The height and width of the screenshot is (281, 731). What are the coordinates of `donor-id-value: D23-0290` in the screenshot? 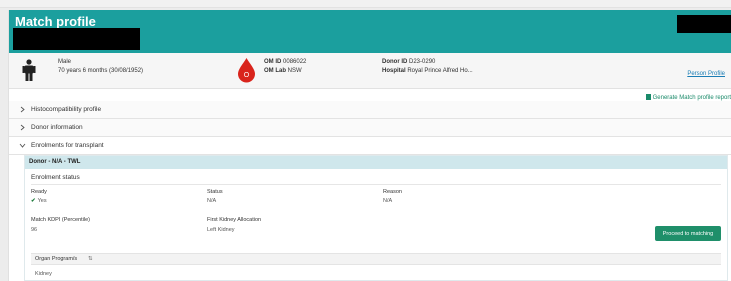 It's located at (422, 62).